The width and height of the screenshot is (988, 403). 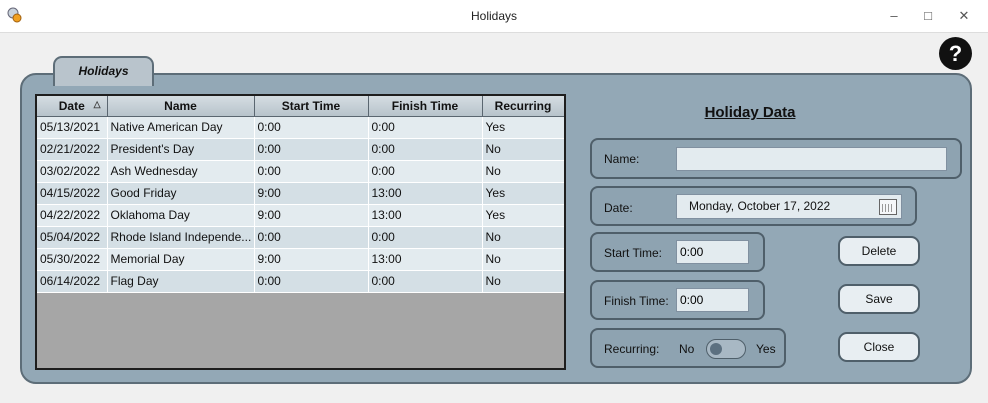 I want to click on start-time-group: Start Time:, so click(x=677, y=252).